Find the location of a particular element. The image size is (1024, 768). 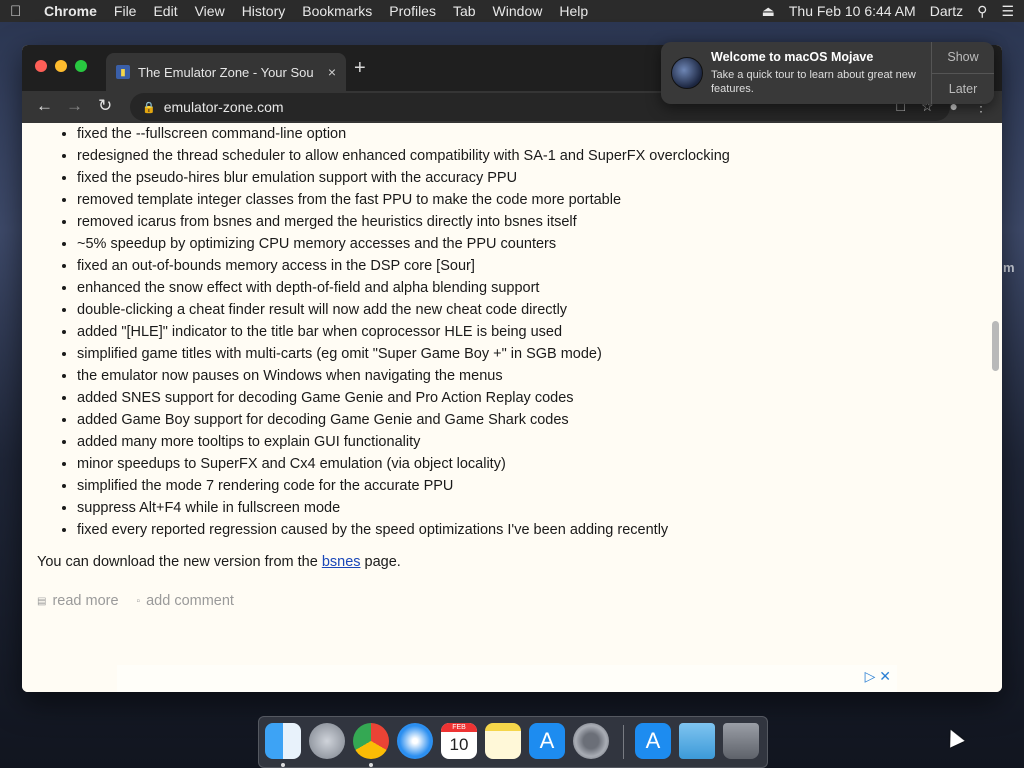

site-favicon-icon: ▮ is located at coordinates (123, 72).